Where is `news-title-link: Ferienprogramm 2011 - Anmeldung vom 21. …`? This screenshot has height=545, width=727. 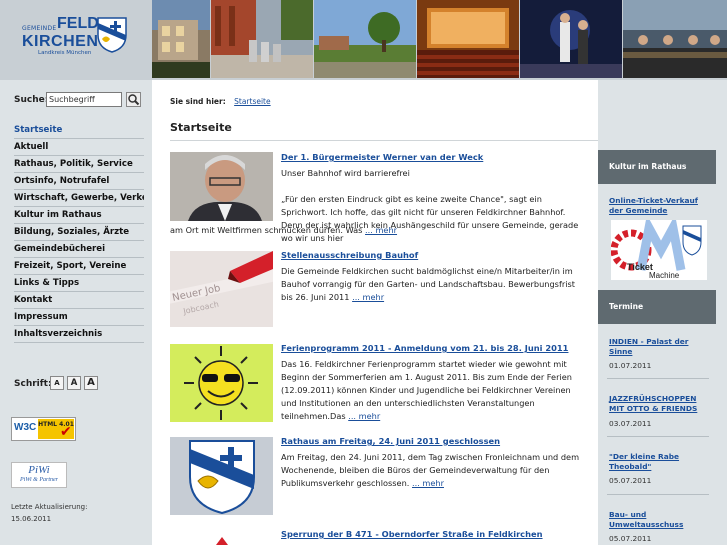 news-title-link: Ferienprogramm 2011 - Anmeldung vom 21. … is located at coordinates (424, 348).